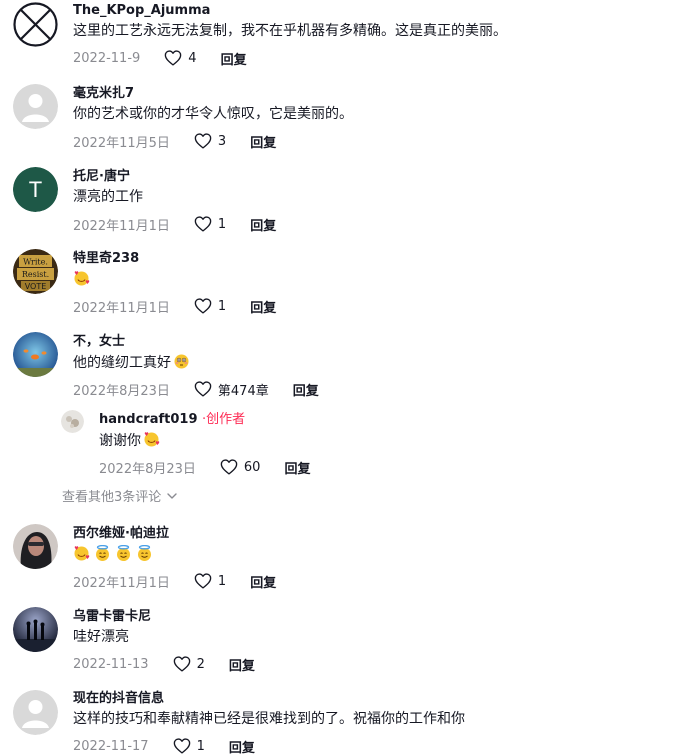 This screenshot has width=674, height=756. Describe the element at coordinates (120, 441) in the screenshot. I see `comment-text-body: 谢谢你` at that location.